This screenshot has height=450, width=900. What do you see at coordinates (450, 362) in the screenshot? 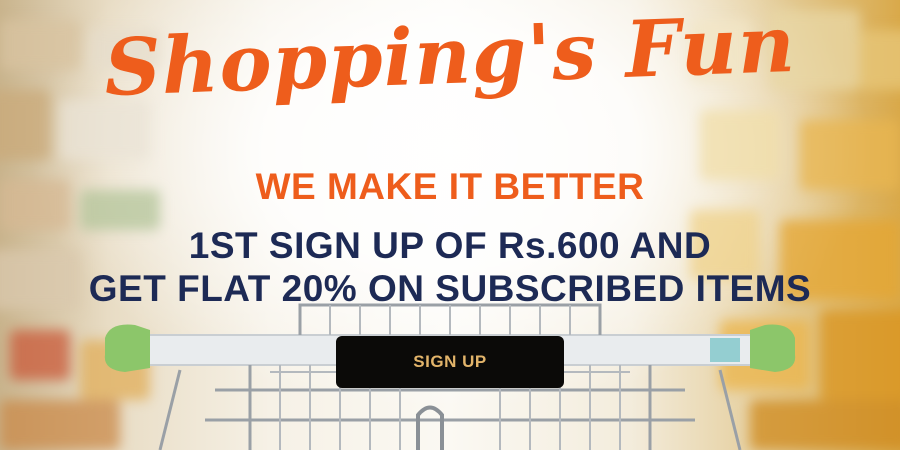
I see `sign-up-button: SIGN UP` at bounding box center [450, 362].